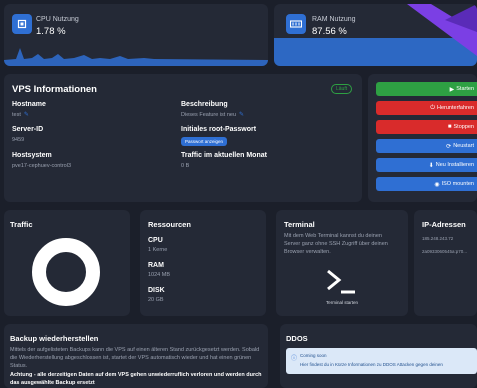 This screenshot has width=477, height=388. What do you see at coordinates (156, 300) in the screenshot?
I see `resources-disk-value: 20 GB` at bounding box center [156, 300].